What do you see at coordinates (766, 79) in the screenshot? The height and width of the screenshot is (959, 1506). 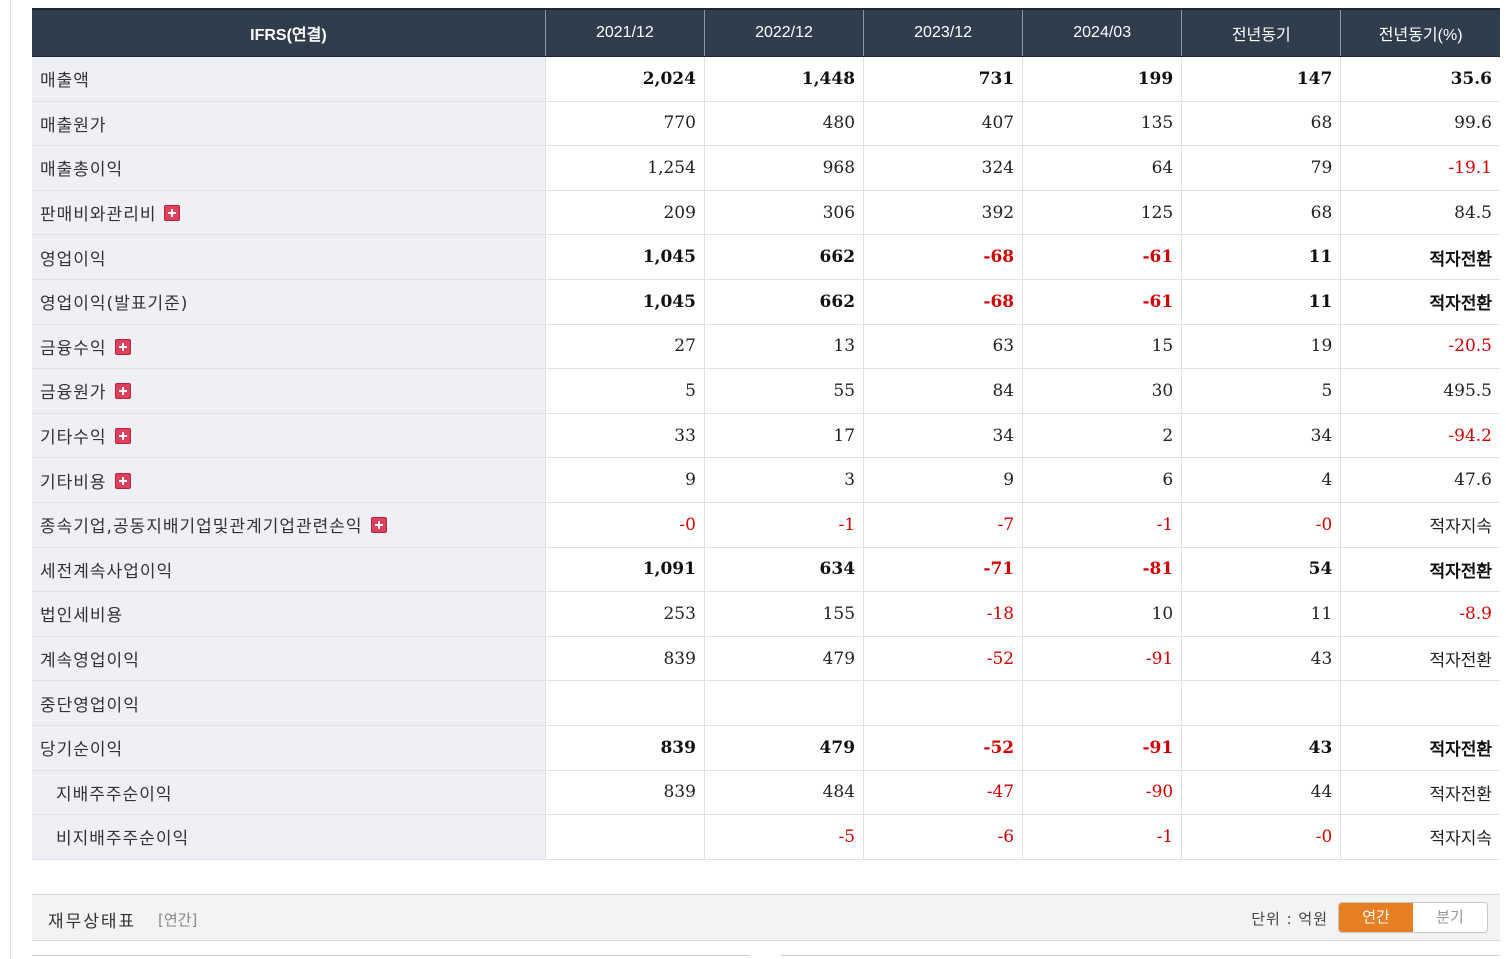 I see `table-row: 매출액 2,024 1,448 731 199 147 35.6` at bounding box center [766, 79].